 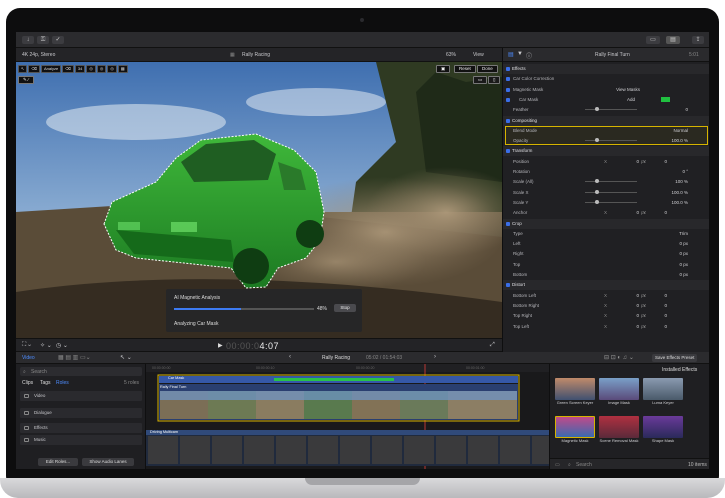 What do you see at coordinates (606, 254) in the screenshot?
I see `inspector-row: Right 0 px` at bounding box center [606, 254].